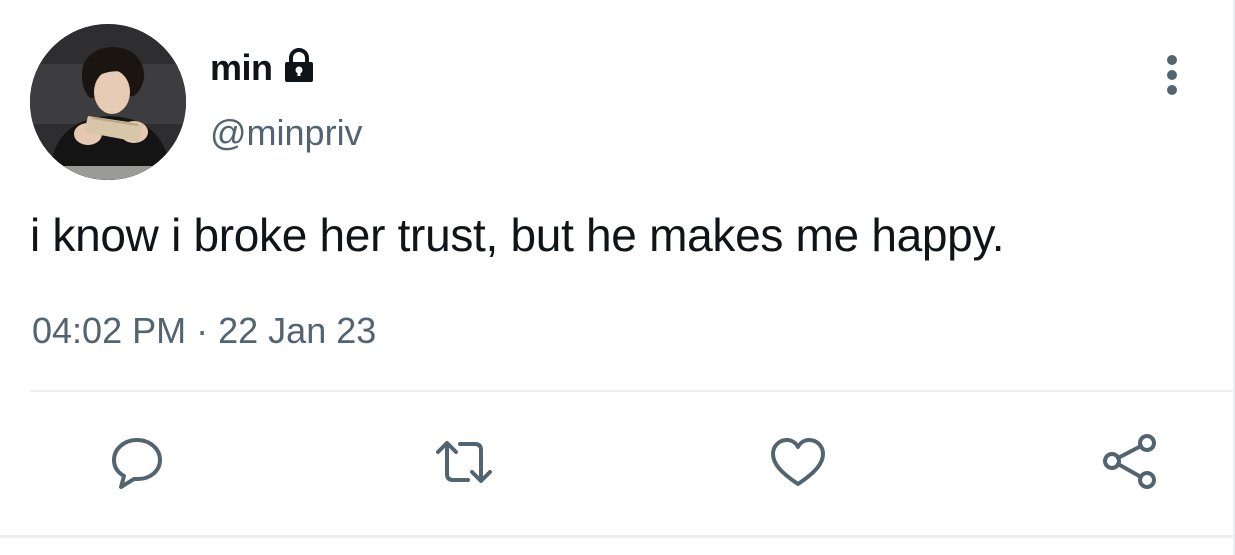  I want to click on share-button, so click(1130, 462).